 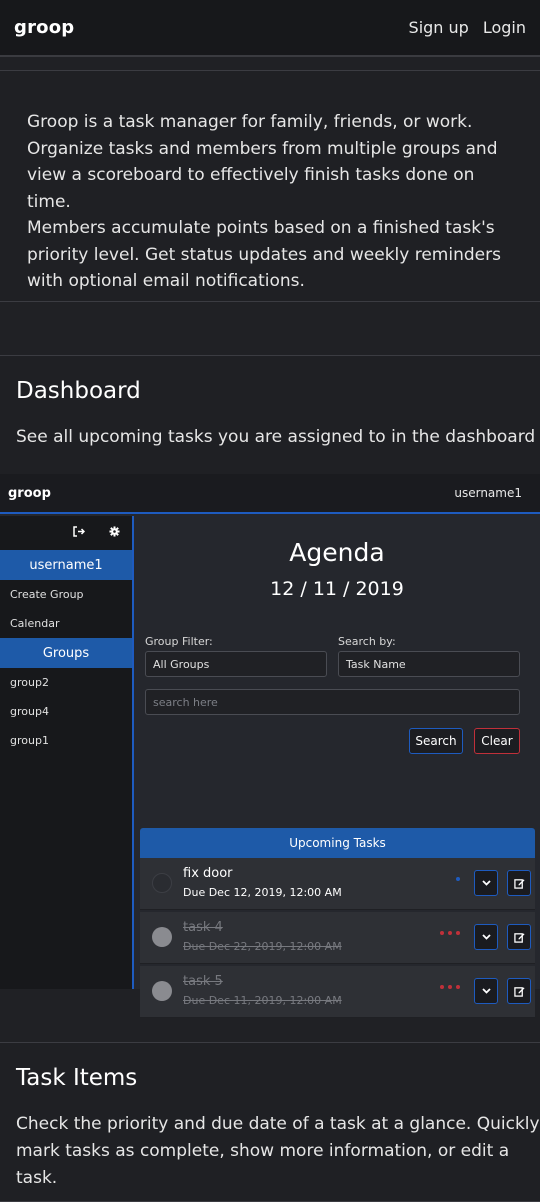 I want to click on task-item: task 4 Due Dec 22, 2019, 12:00 AM, so click(x=337, y=938).